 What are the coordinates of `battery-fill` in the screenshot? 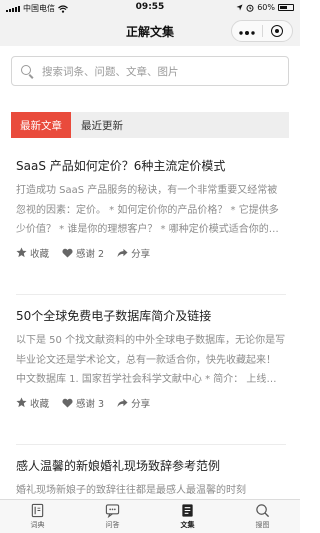 It's located at (284, 7).